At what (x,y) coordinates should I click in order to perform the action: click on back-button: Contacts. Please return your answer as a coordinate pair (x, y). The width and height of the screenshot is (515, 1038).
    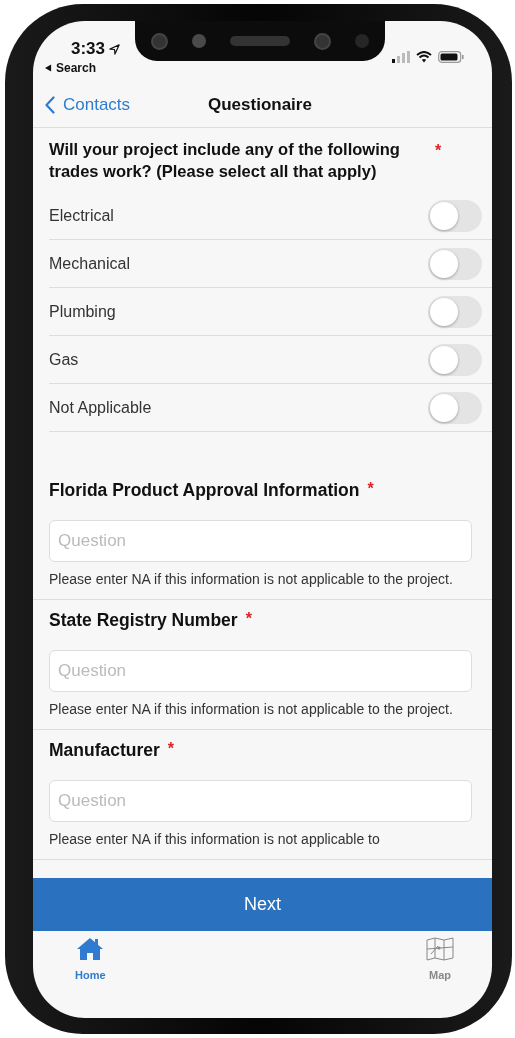
    Looking at the image, I should click on (88, 104).